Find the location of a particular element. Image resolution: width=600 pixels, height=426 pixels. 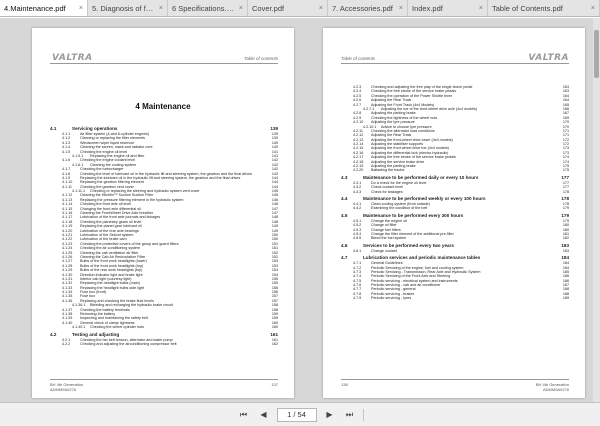

toc-page: 177 is located at coordinates (565, 177).